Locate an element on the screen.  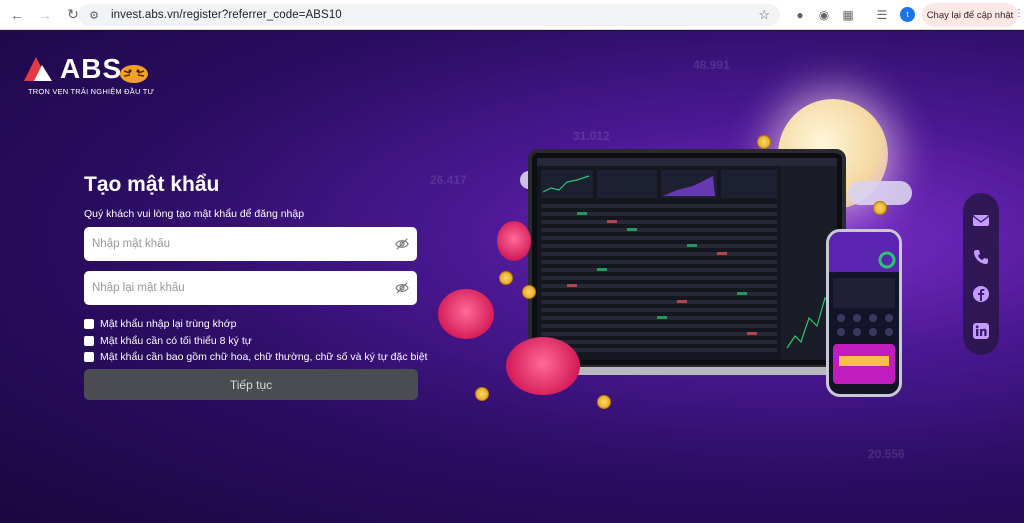
tiger-mascot-icon is located at coordinates (134, 74).